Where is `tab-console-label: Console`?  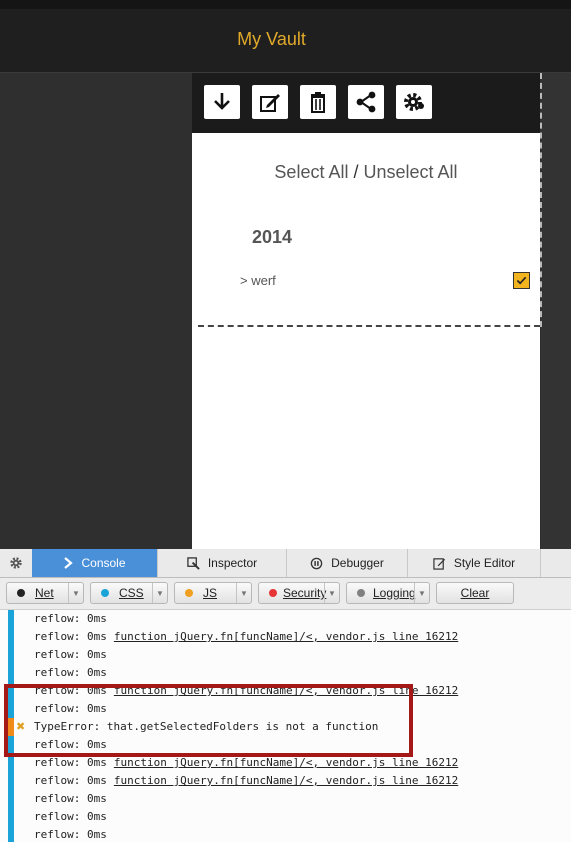 tab-console-label: Console is located at coordinates (103, 563).